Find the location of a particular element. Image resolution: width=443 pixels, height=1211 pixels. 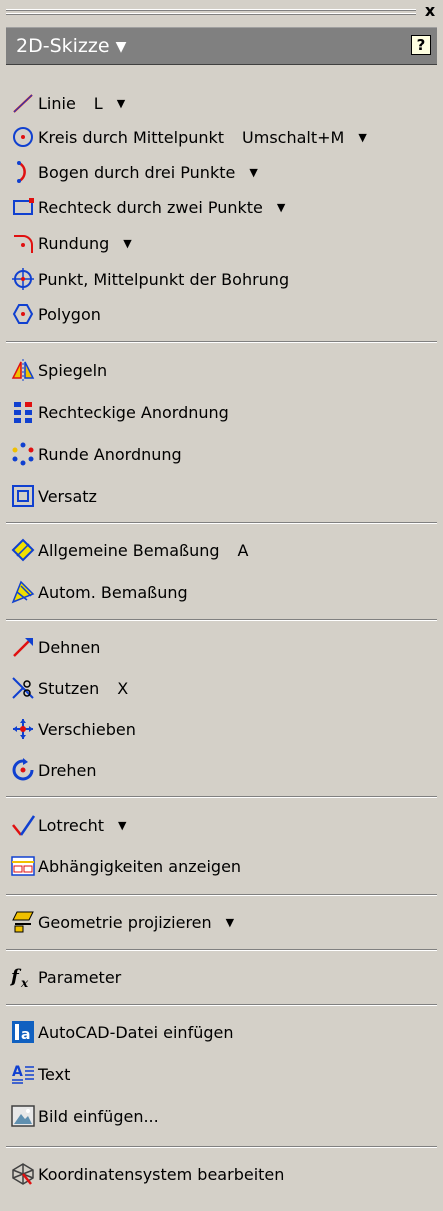

mirror-icon is located at coordinates (23, 370).